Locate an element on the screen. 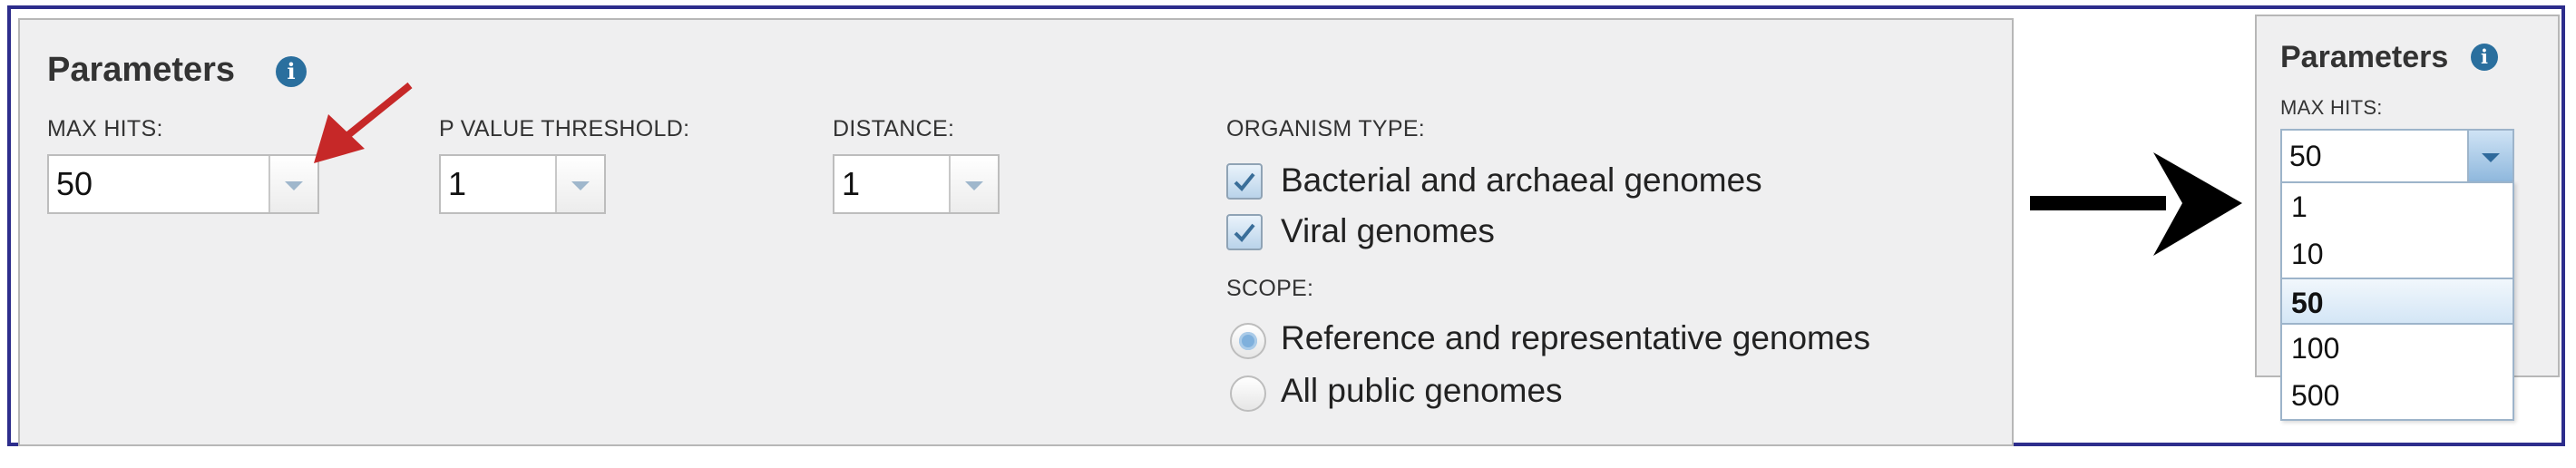 This screenshot has width=2576, height=468. distance-dropdown-button is located at coordinates (973, 184).